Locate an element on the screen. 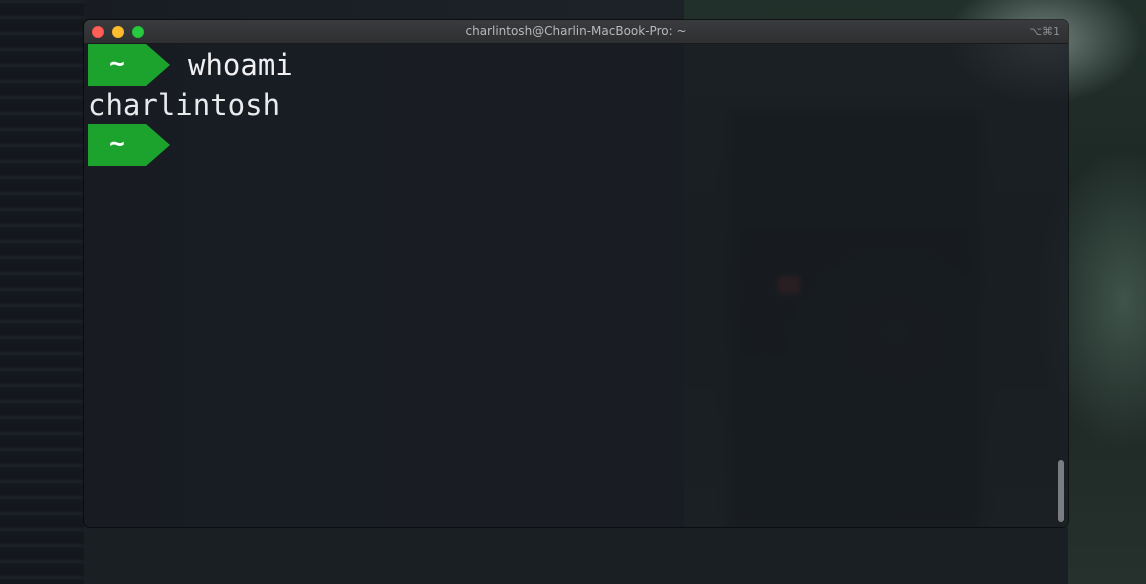 The image size is (1146, 584). command-output: charlintosh is located at coordinates (184, 105).